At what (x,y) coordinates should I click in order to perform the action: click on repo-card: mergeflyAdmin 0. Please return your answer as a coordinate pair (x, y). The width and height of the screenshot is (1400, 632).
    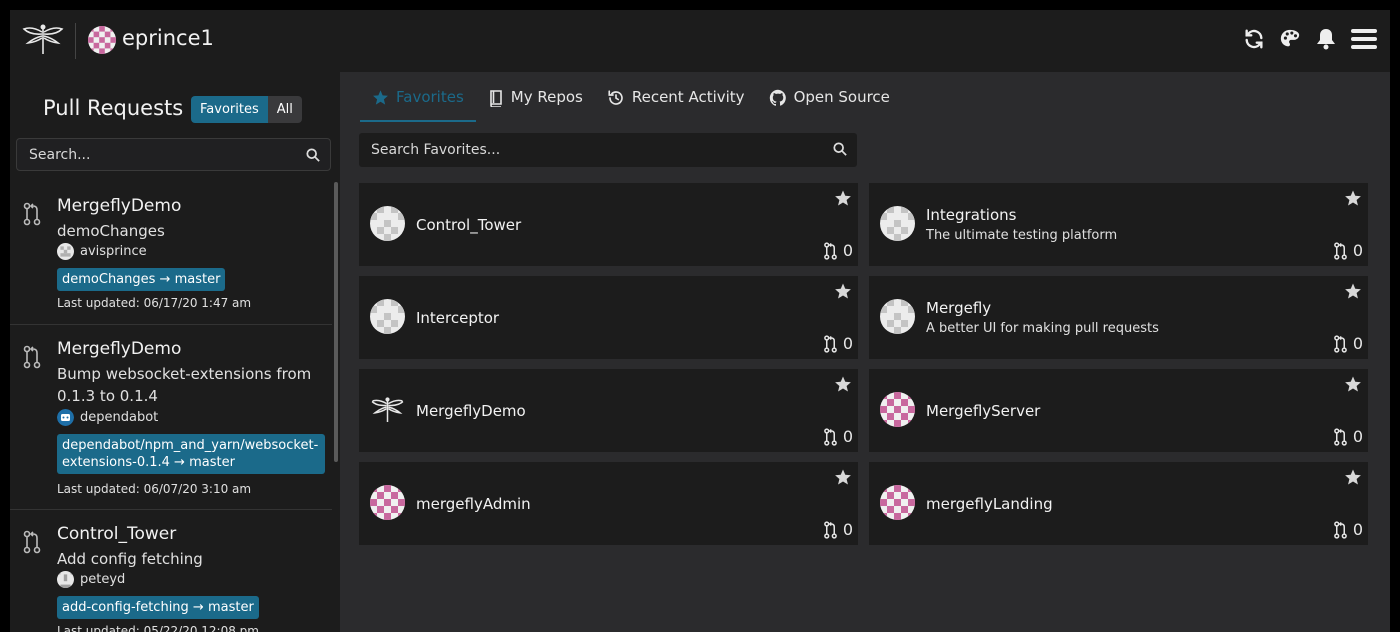
    Looking at the image, I should click on (608, 503).